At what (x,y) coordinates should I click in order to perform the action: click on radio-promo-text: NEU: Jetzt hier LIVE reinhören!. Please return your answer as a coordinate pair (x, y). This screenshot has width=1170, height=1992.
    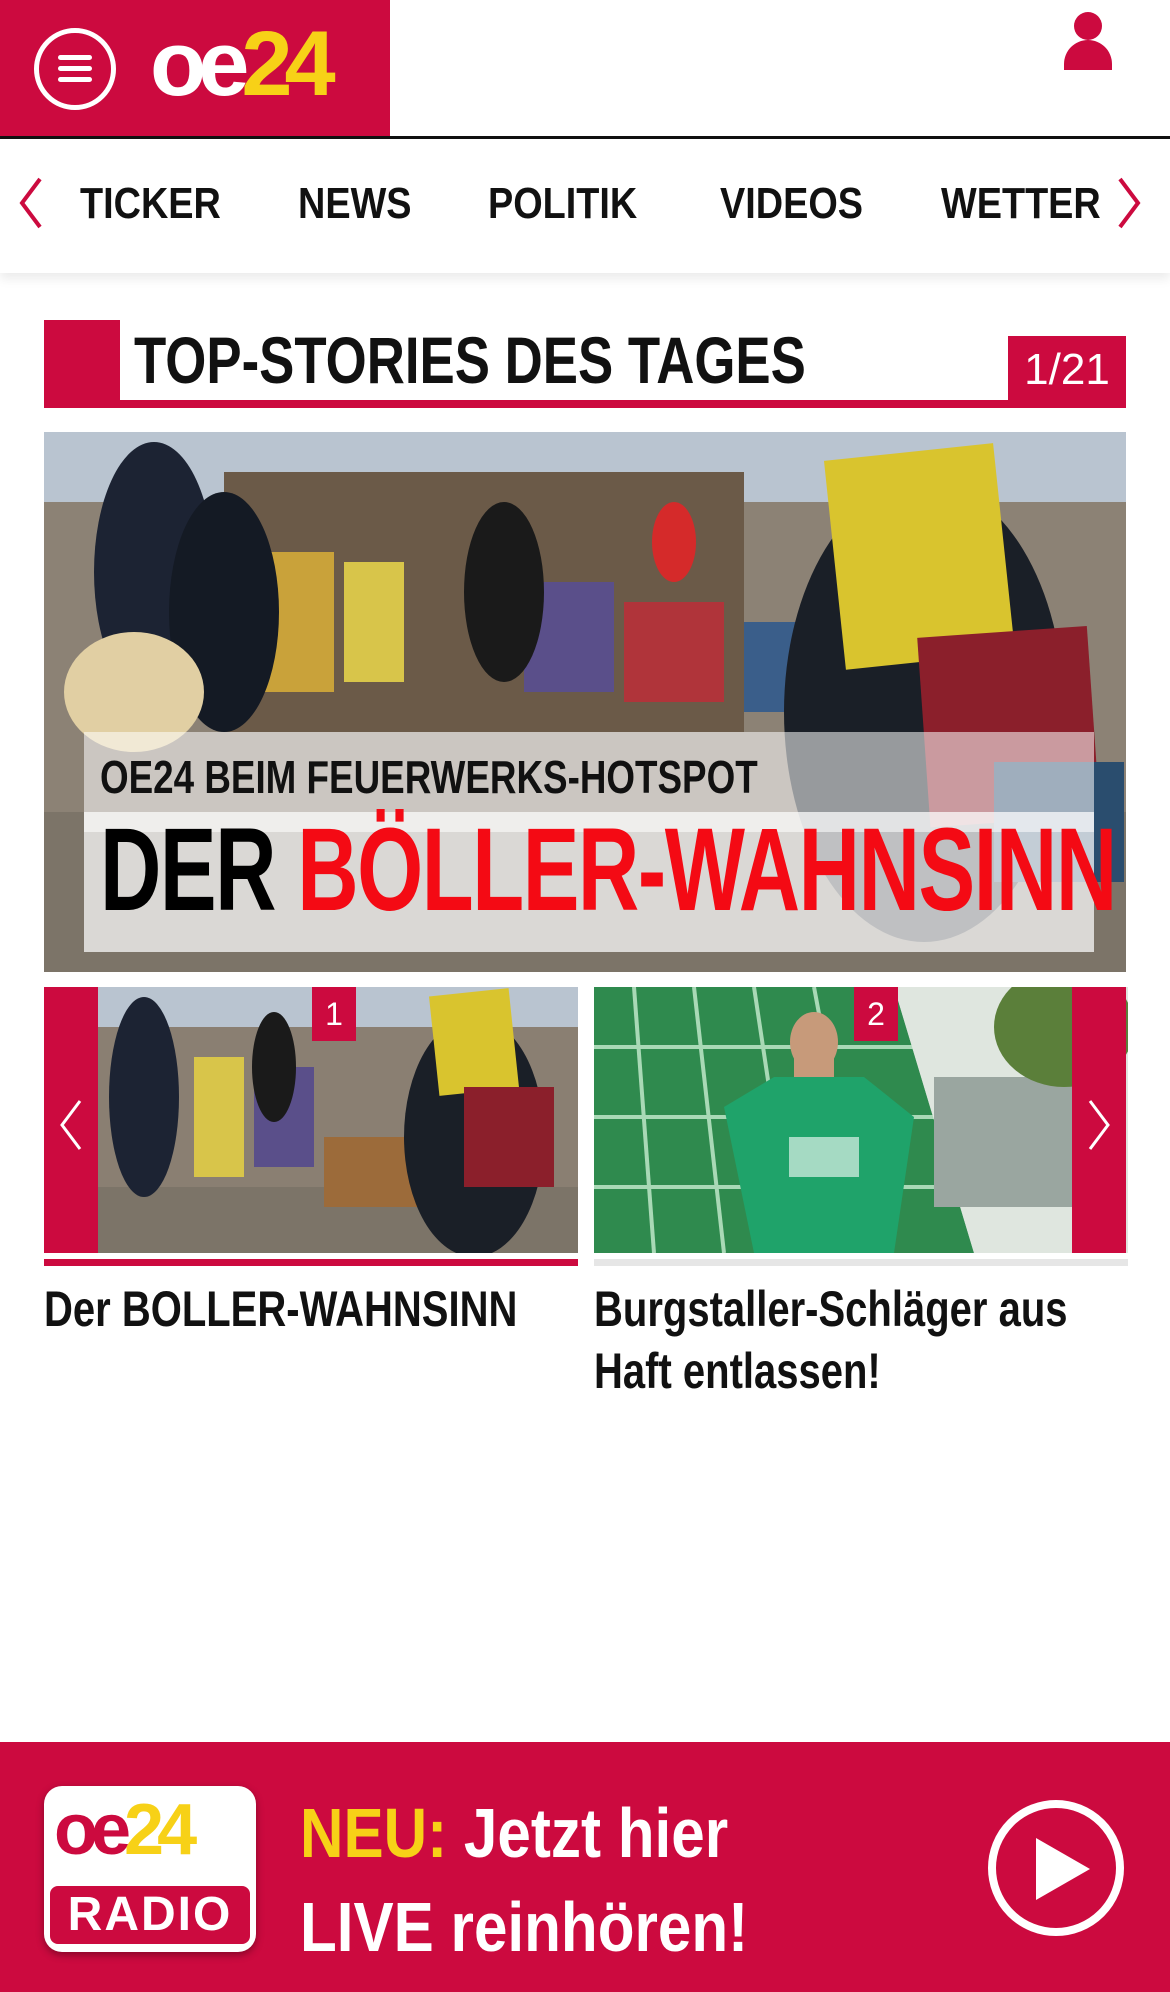
    Looking at the image, I should click on (524, 1880).